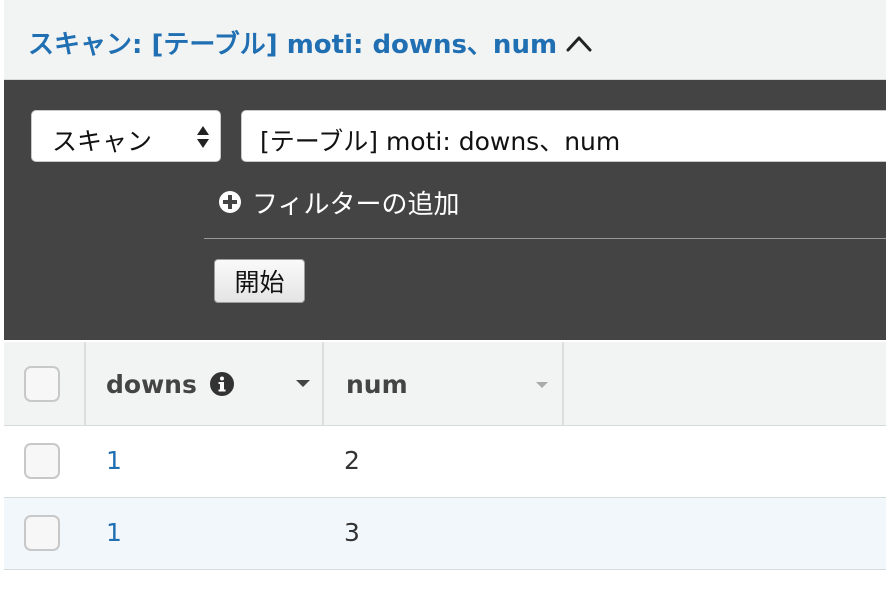 The image size is (886, 602). I want to click on panel-divider, so click(545, 238).